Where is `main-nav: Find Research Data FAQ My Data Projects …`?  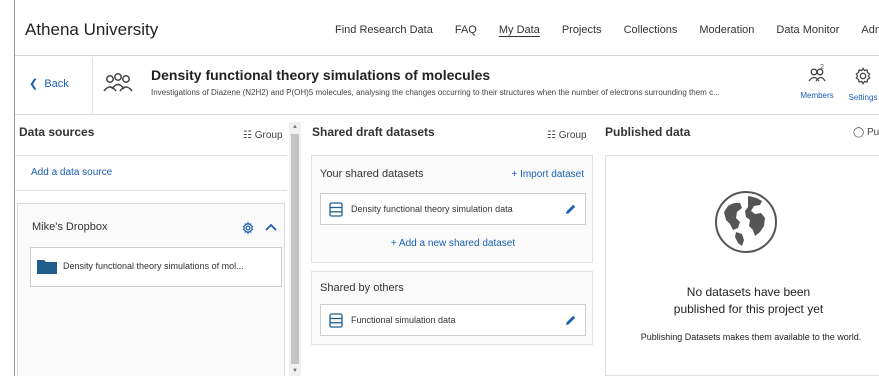 main-nav: Find Research Data FAQ My Data Projects … is located at coordinates (607, 30).